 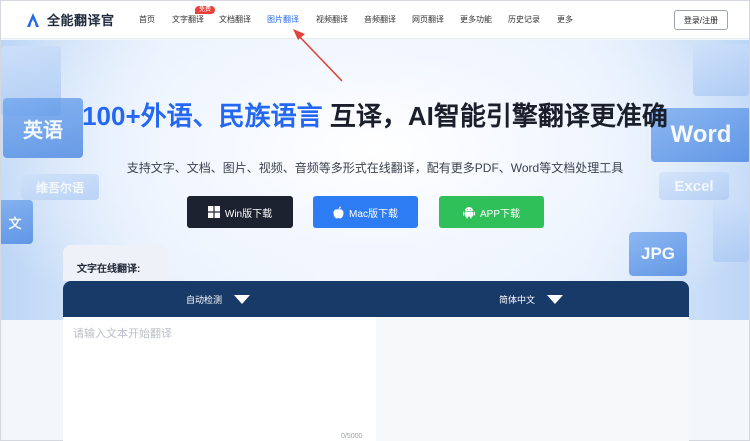 What do you see at coordinates (81, 20) in the screenshot?
I see `logo-text: 全能翻译官` at bounding box center [81, 20].